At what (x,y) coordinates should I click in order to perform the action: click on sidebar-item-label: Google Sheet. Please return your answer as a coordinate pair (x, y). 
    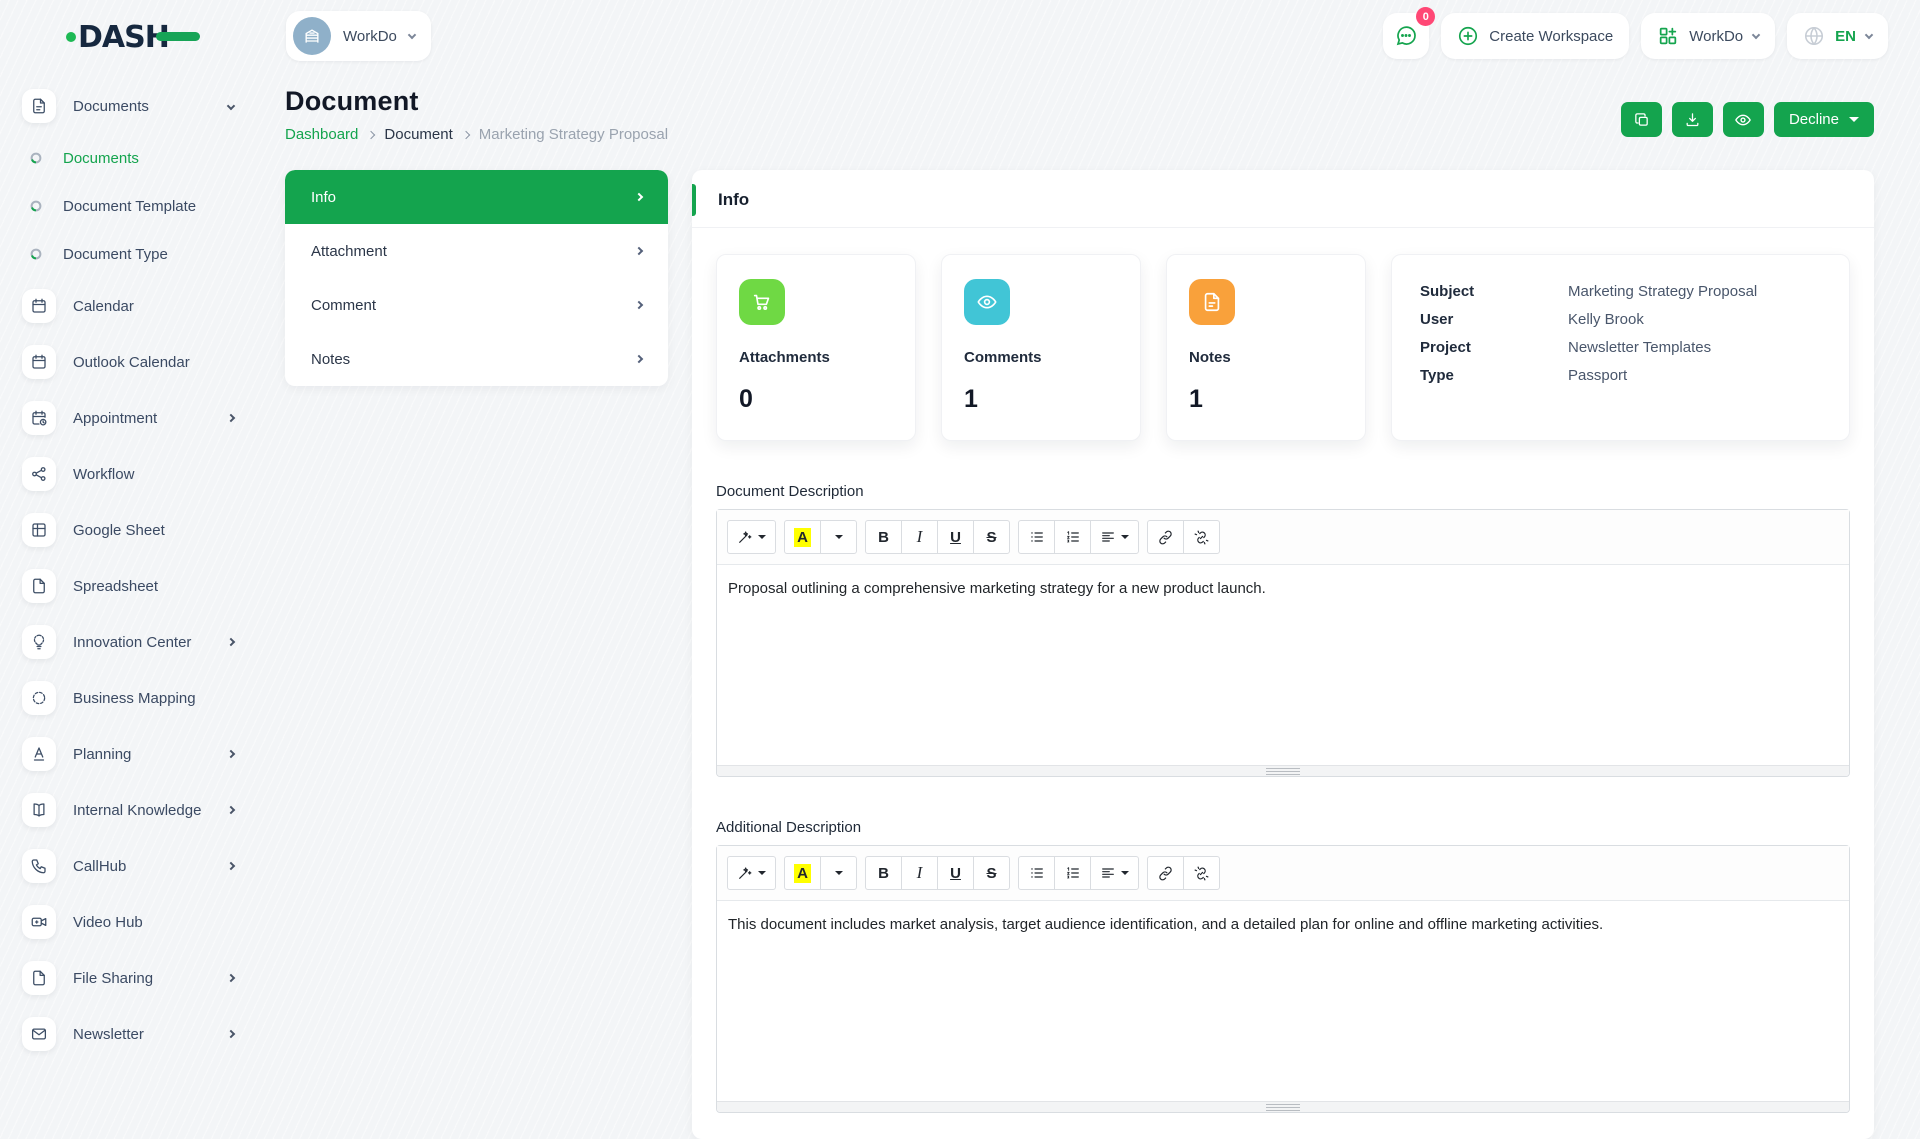
    Looking at the image, I should click on (119, 530).